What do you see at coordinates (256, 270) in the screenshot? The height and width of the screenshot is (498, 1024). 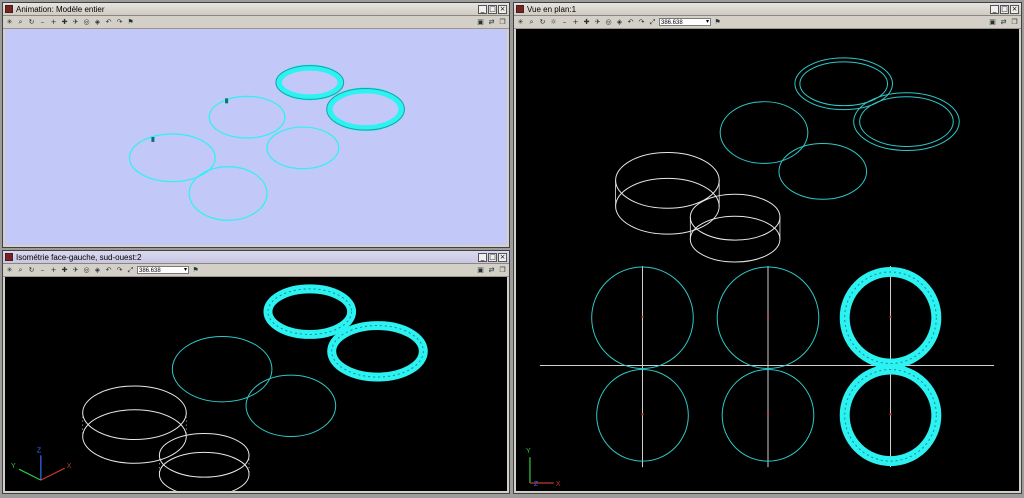 I see `view-toolbar: ✳ ⌕ ↻ – + ✚ ✈ ◎ ◈ ↶ ↷ ⤢ 386.638 ⚑ ▣ ⇄ ❐` at bounding box center [256, 270].